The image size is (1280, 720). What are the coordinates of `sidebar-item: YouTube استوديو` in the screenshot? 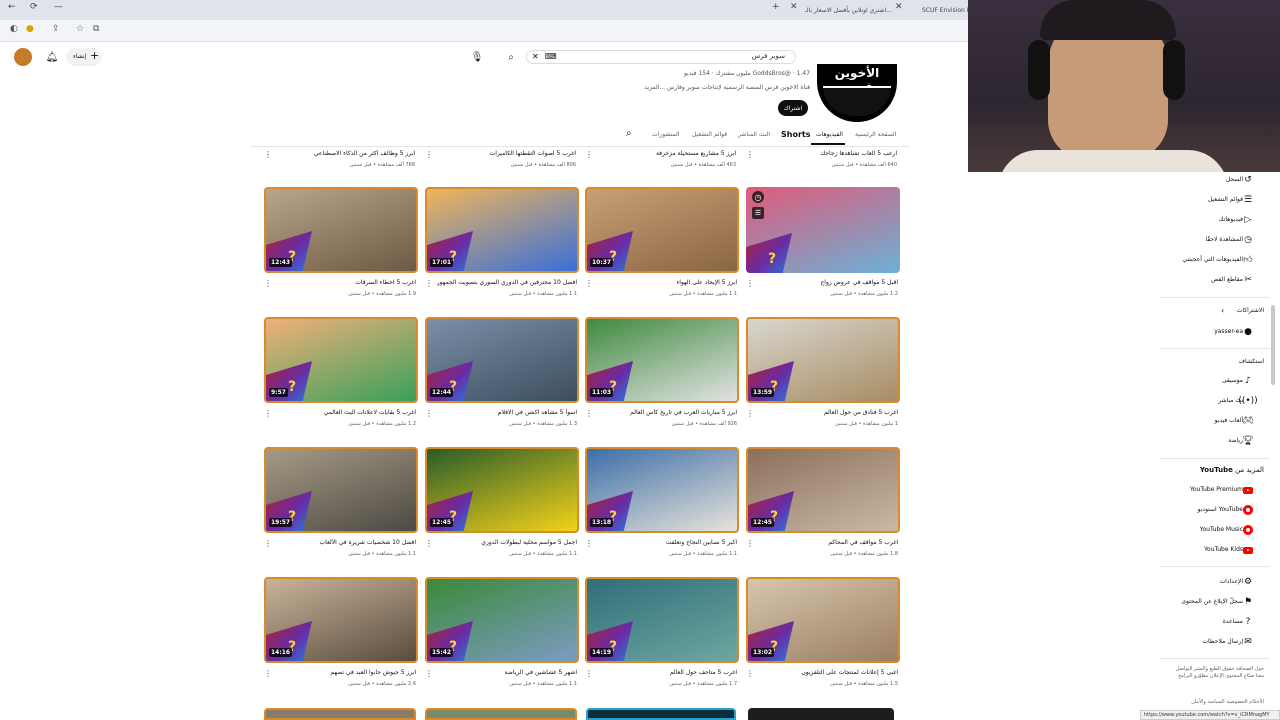 It's located at (1215, 512).